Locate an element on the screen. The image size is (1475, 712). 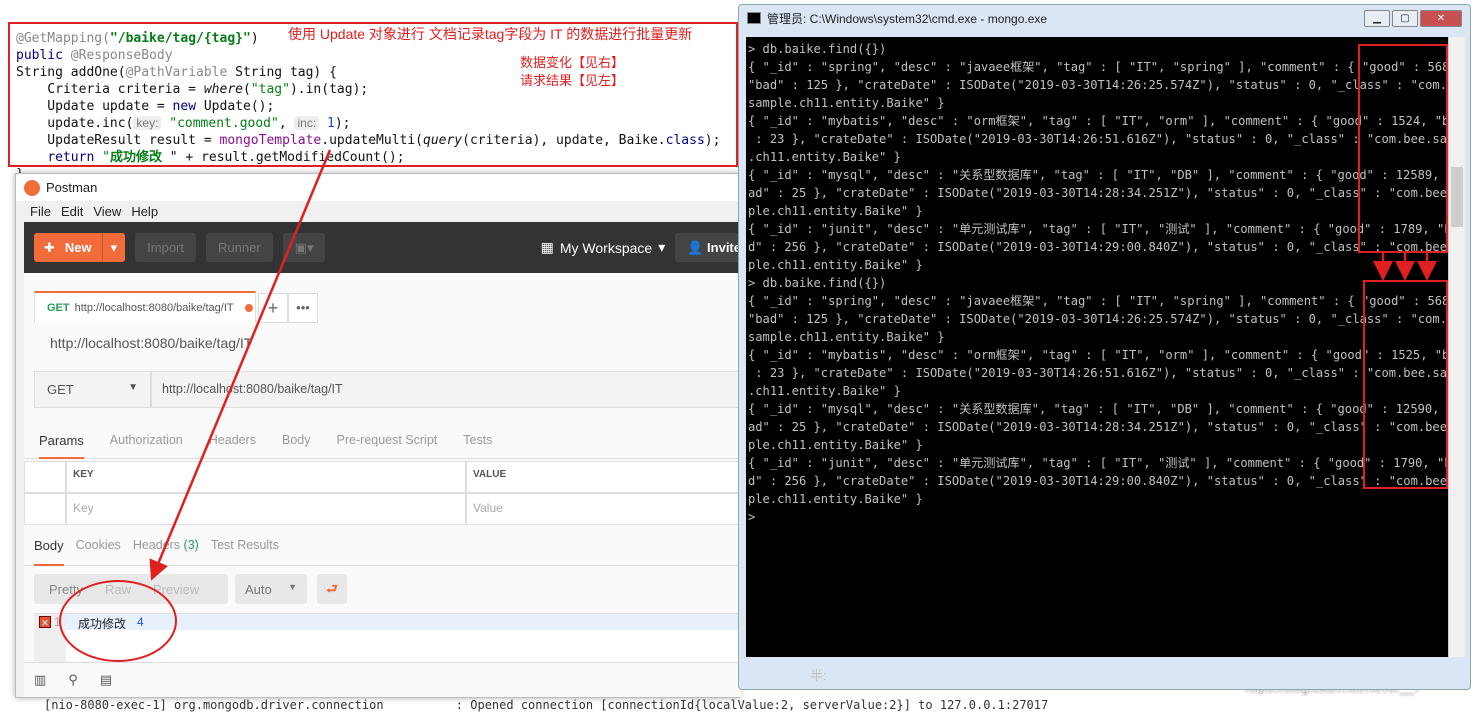
tab-headers: Headers is located at coordinates (232, 445).